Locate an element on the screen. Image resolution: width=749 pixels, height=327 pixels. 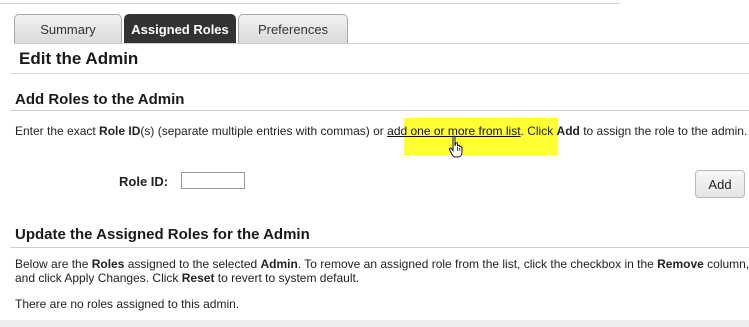
role-id-input is located at coordinates (213, 180).